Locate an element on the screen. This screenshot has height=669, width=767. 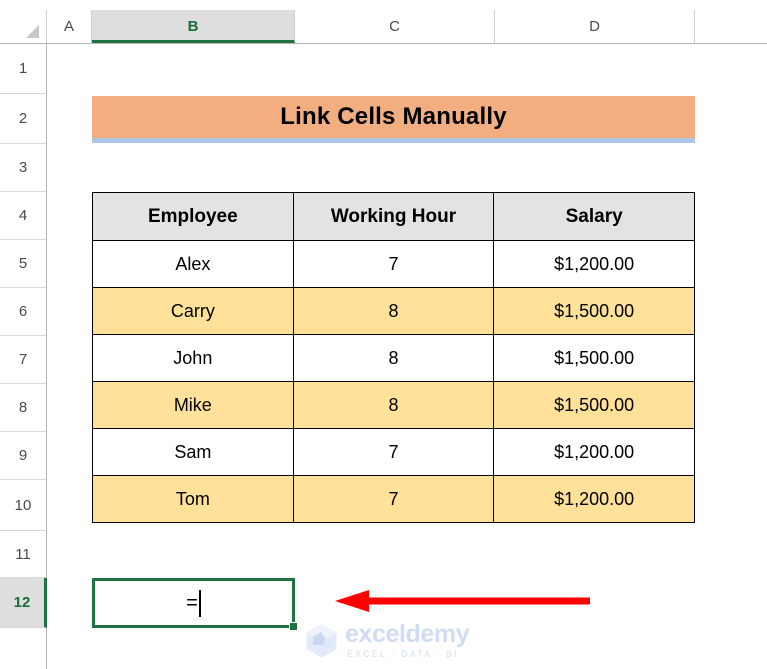
column-header-salary: Salary is located at coordinates (594, 216).